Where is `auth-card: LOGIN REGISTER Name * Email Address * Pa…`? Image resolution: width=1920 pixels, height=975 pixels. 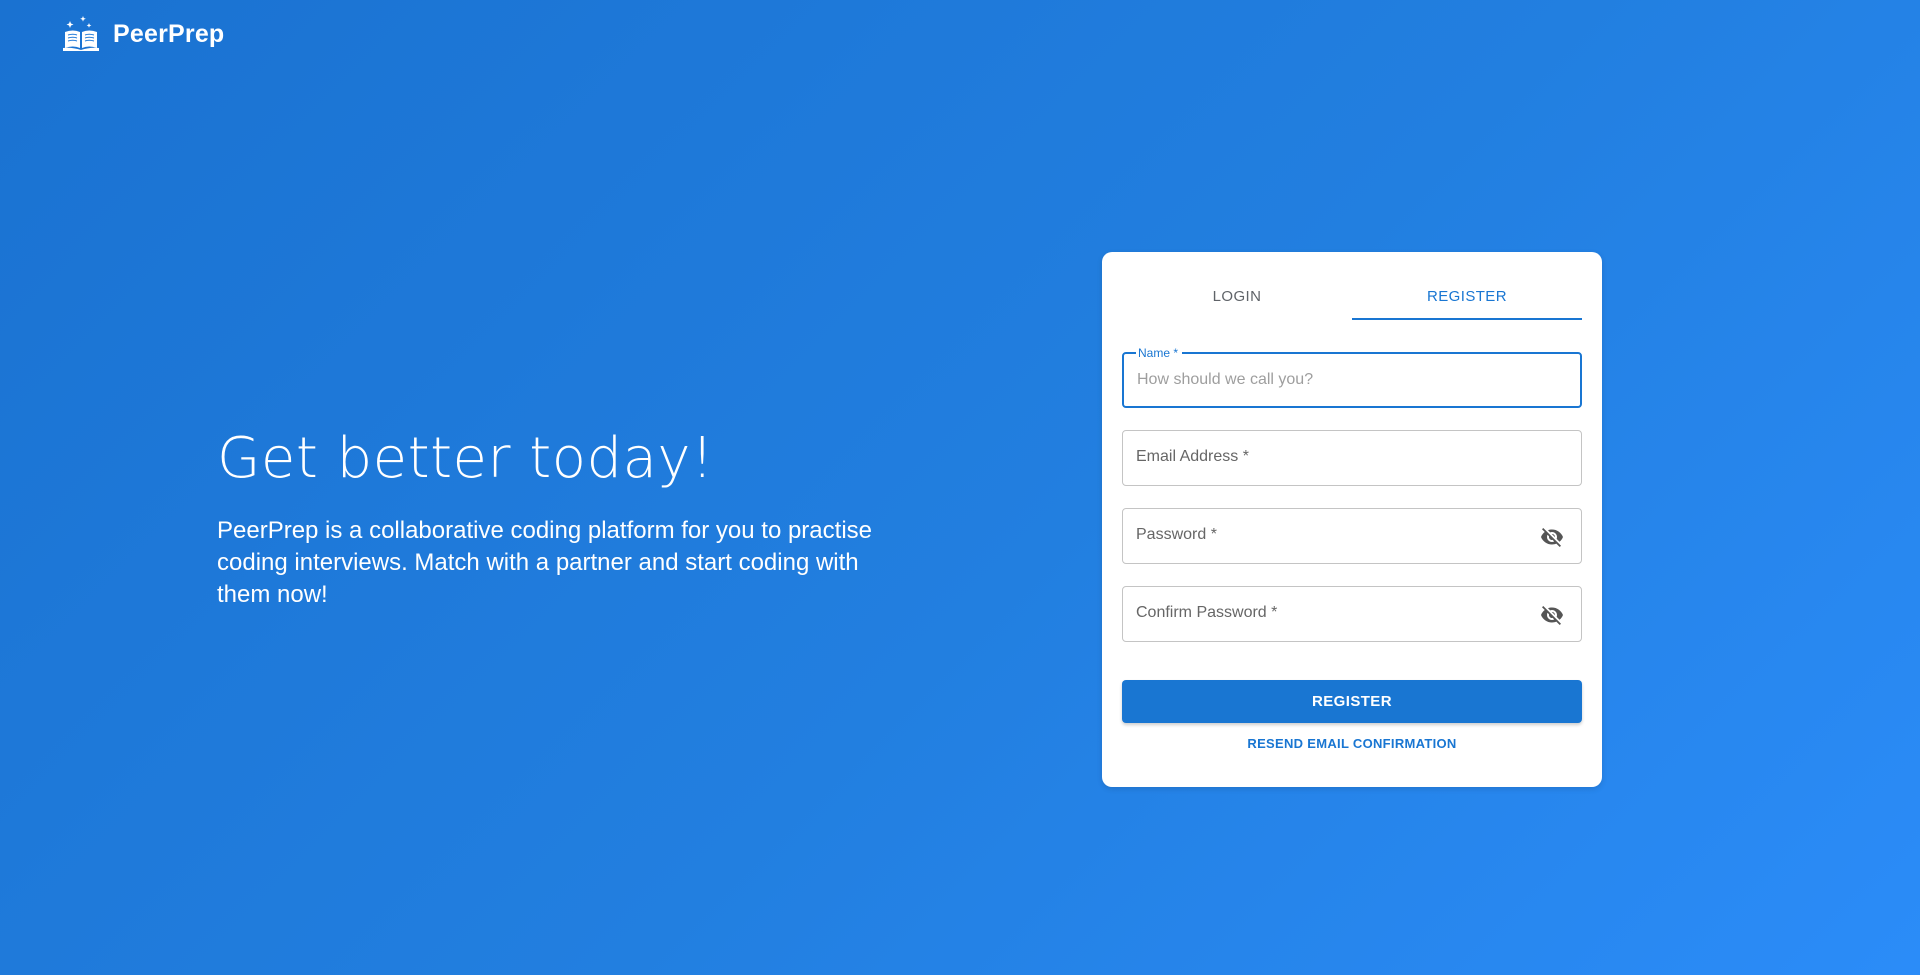
auth-card: LOGIN REGISTER Name * Email Address * Pa… is located at coordinates (1352, 519).